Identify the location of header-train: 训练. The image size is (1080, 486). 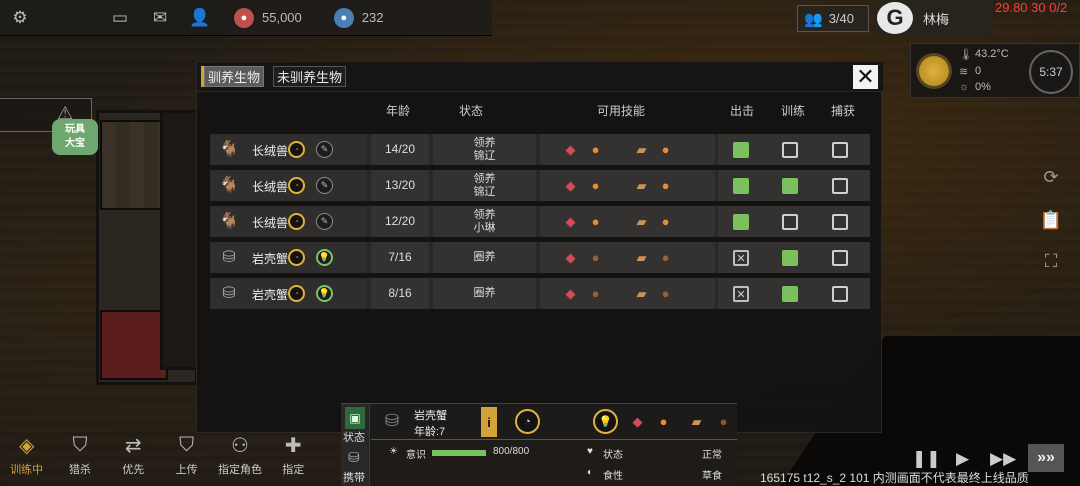
(793, 111).